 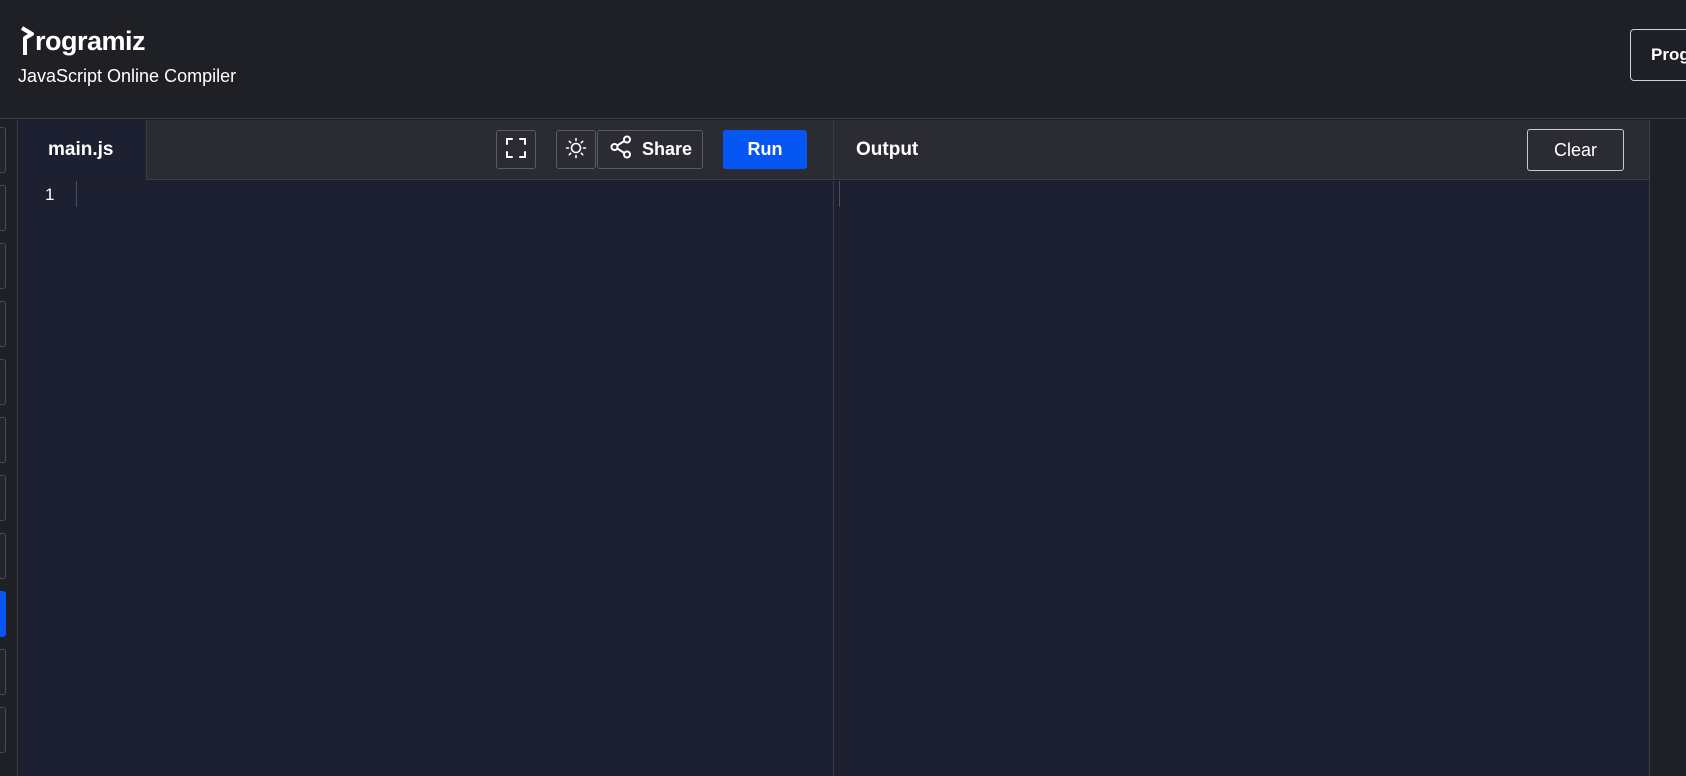 What do you see at coordinates (9, 448) in the screenshot?
I see `language-sidebar` at bounding box center [9, 448].